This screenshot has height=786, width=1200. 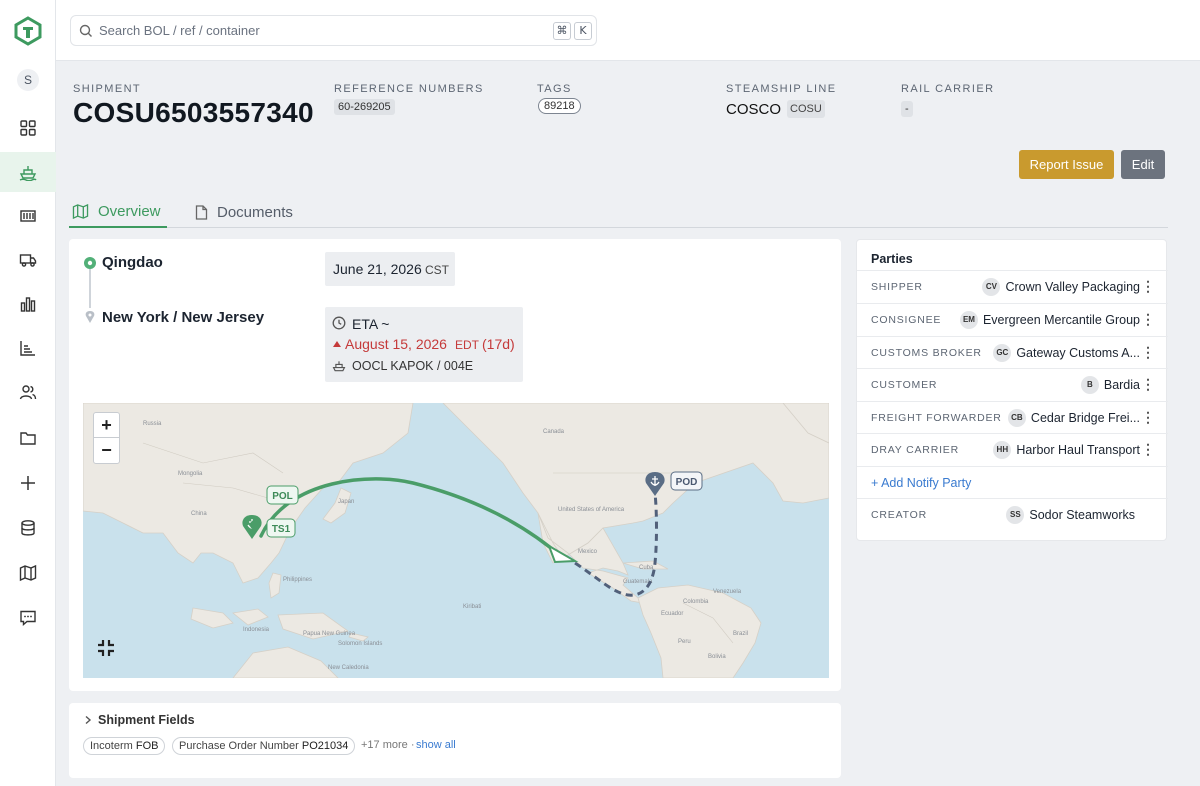 I want to click on report-chart-icon, so click(x=27, y=348).